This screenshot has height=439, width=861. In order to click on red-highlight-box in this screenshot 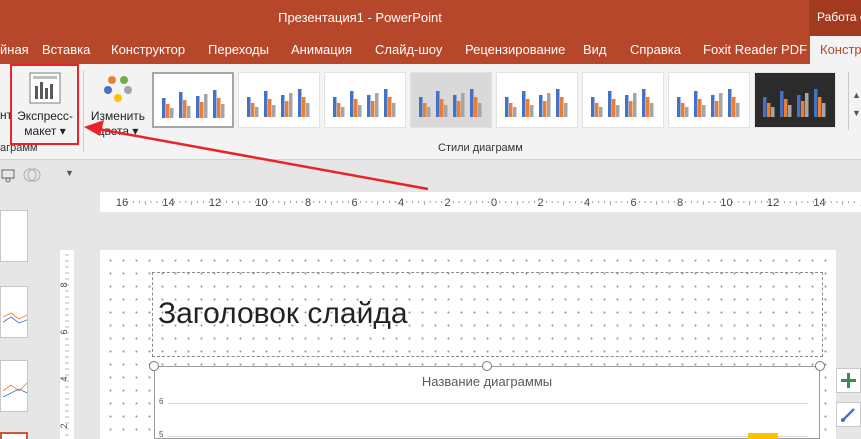, I will do `click(44, 104)`.